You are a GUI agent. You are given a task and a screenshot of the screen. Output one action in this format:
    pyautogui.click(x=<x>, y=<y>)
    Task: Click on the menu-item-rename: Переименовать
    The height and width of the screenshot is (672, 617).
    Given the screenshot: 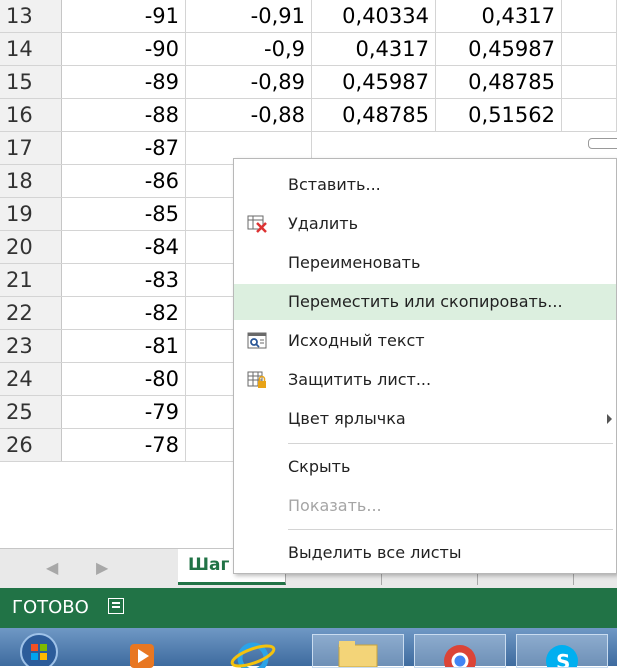 What is the action you would take?
    pyautogui.click(x=425, y=263)
    